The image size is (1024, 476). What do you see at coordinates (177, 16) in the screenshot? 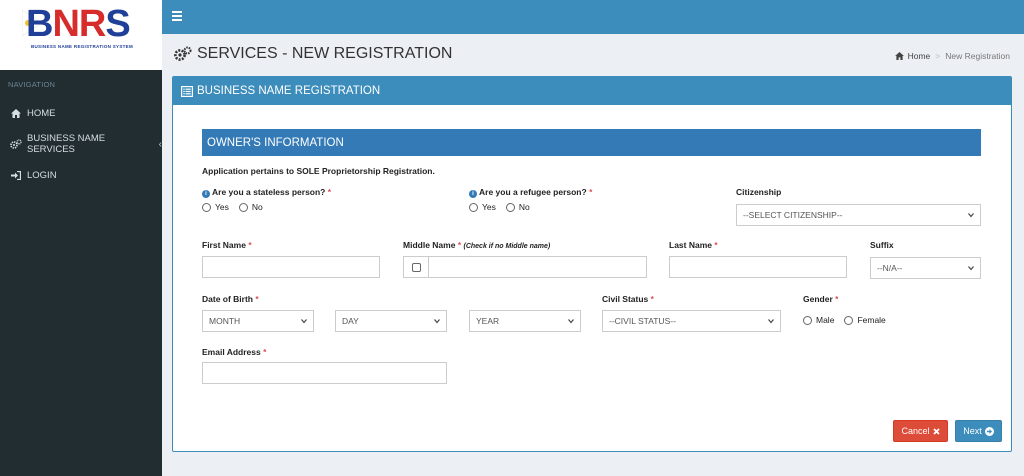
I see `menu-toggle-icon` at bounding box center [177, 16].